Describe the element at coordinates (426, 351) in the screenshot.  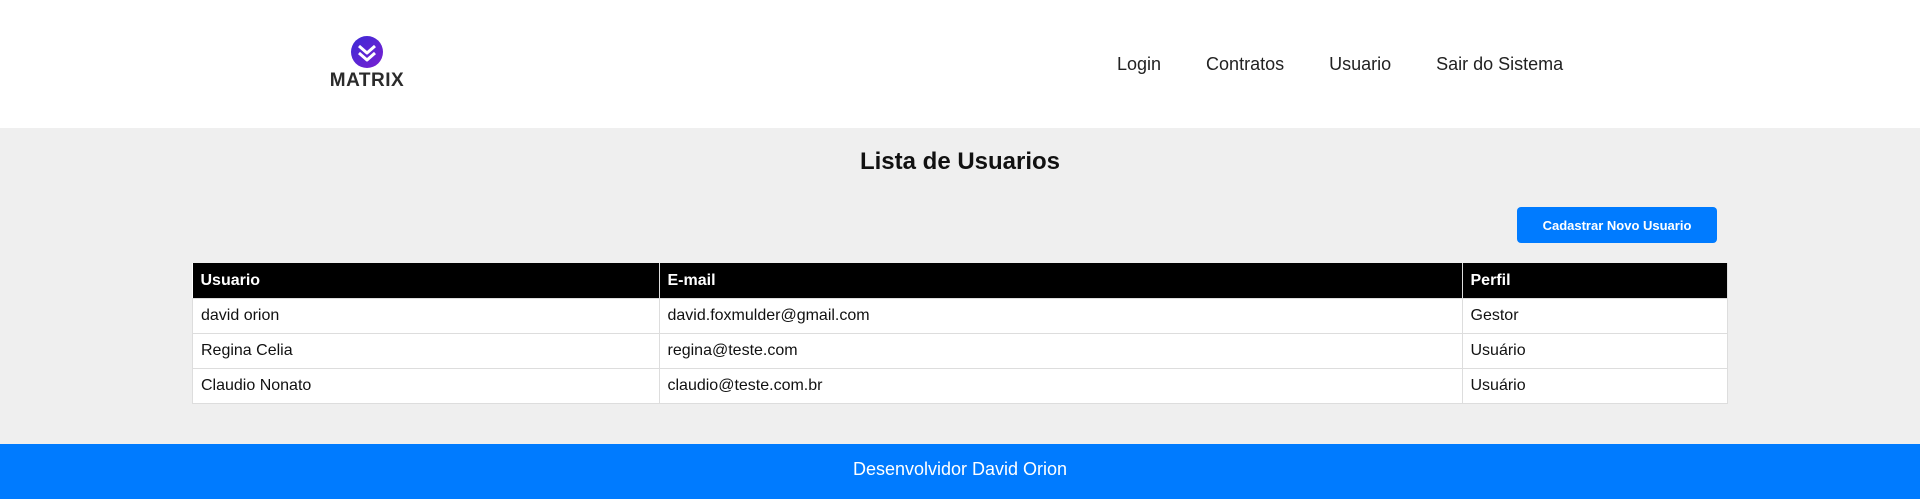
I see `cell-usuario: Regina Celia` at that location.